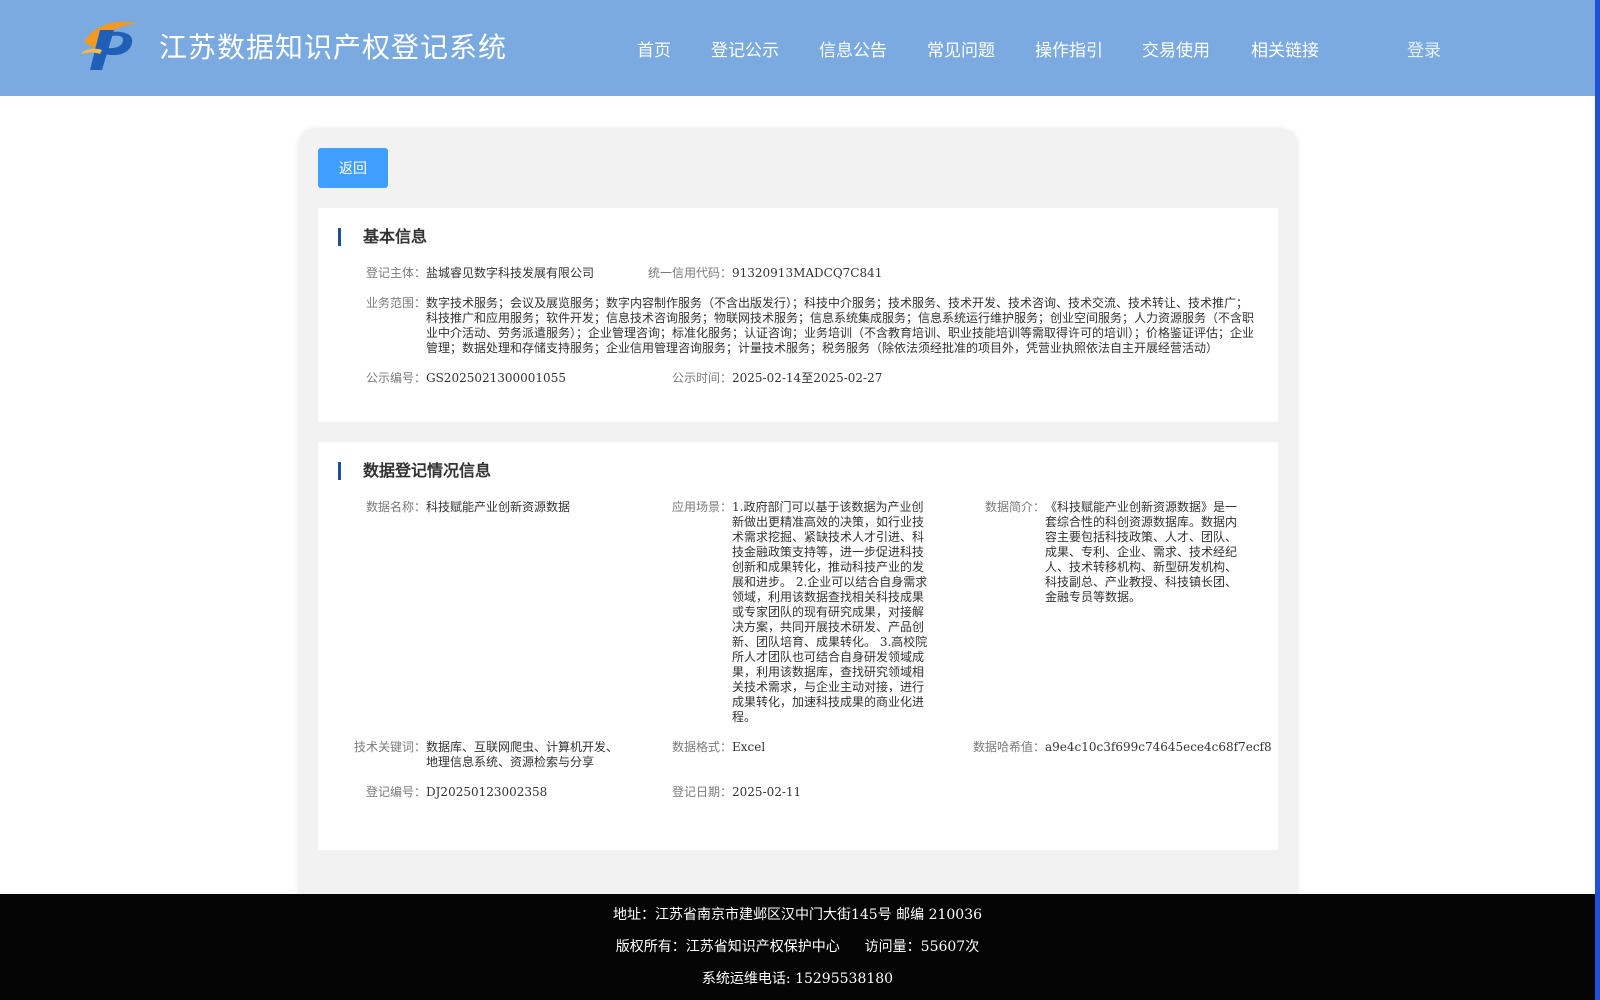 Image resolution: width=1600 pixels, height=1000 pixels. I want to click on business-scope-label: 业务范围：, so click(395, 303).